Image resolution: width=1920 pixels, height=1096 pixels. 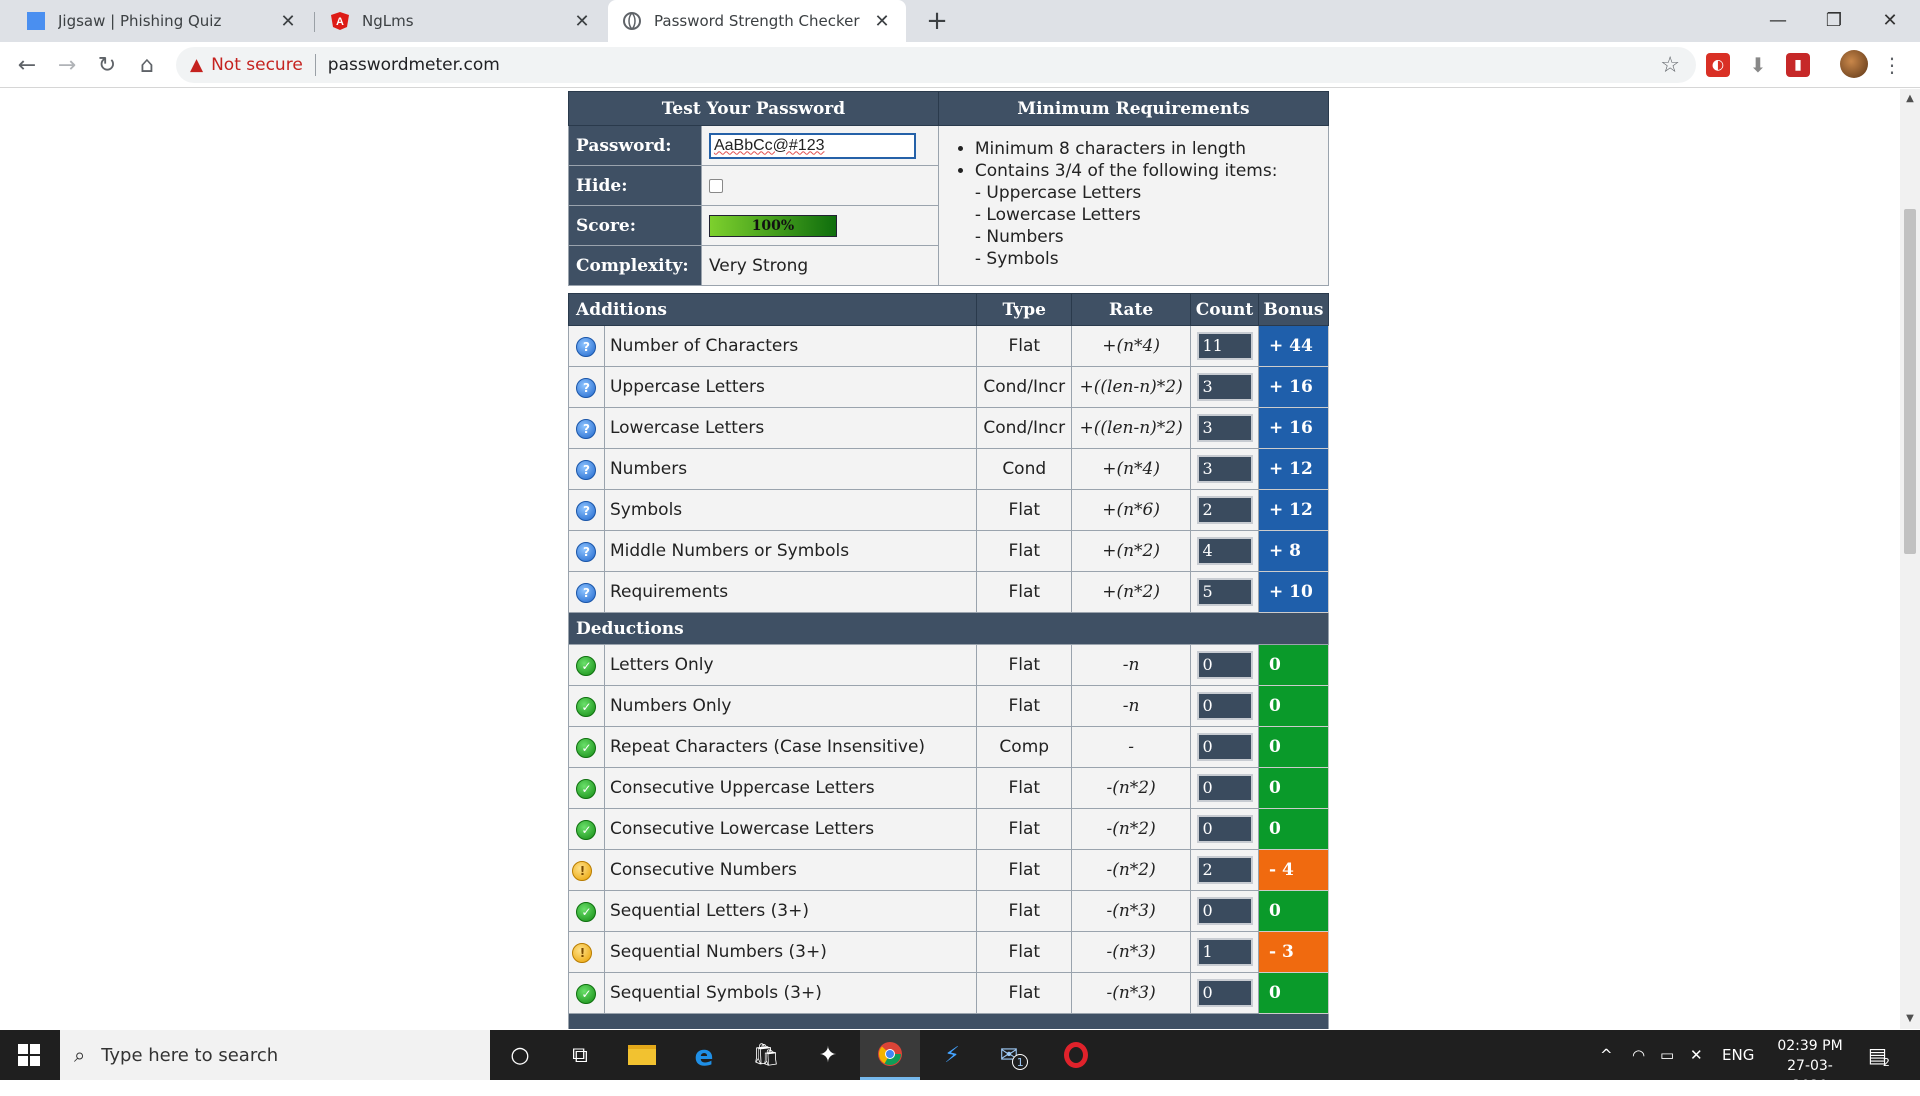 What do you see at coordinates (1606, 1055) in the screenshot?
I see `tray-chevron-icon: ^` at bounding box center [1606, 1055].